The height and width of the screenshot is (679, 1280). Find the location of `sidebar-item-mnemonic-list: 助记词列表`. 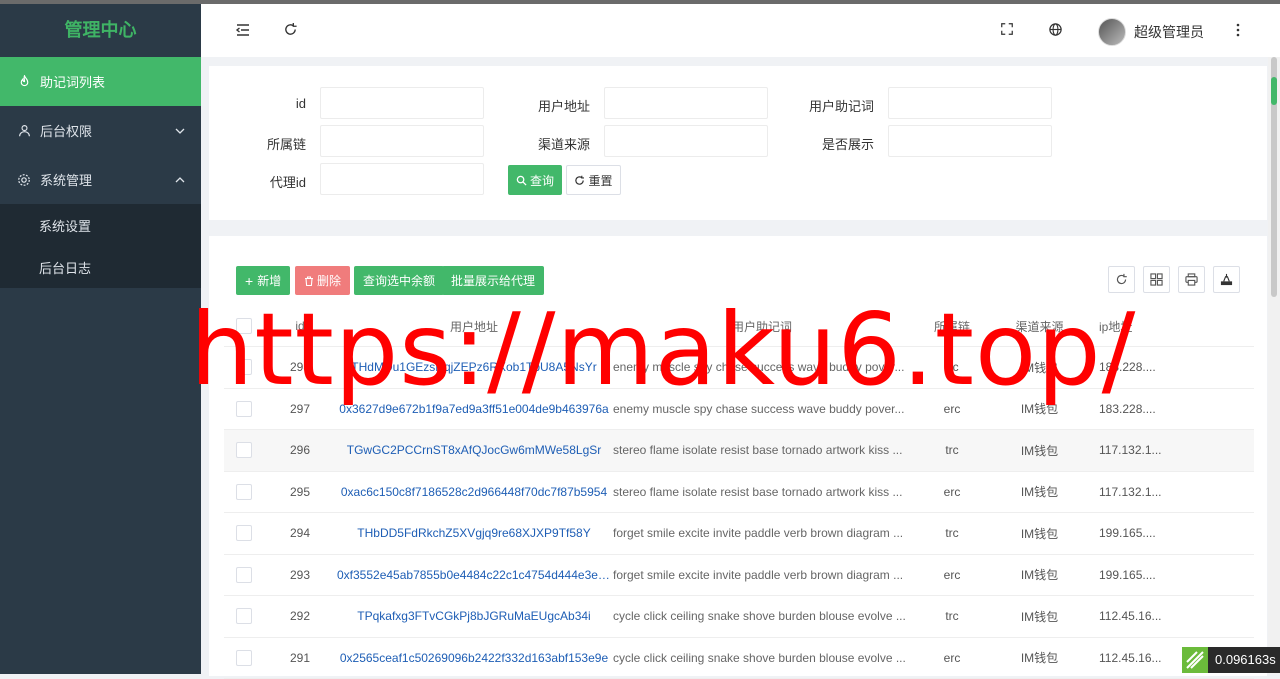

sidebar-item-mnemonic-list: 助记词列表 is located at coordinates (100, 81).